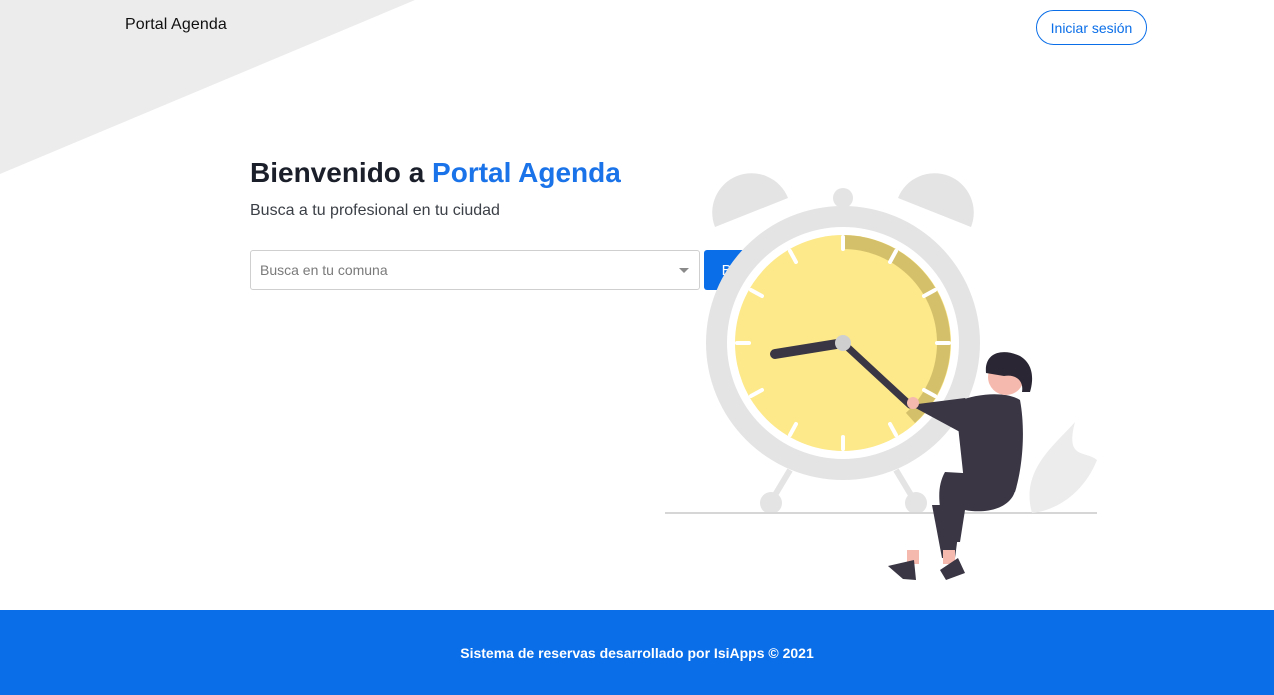  What do you see at coordinates (324, 270) in the screenshot?
I see `search-placeholder: Busca en tu comuna` at bounding box center [324, 270].